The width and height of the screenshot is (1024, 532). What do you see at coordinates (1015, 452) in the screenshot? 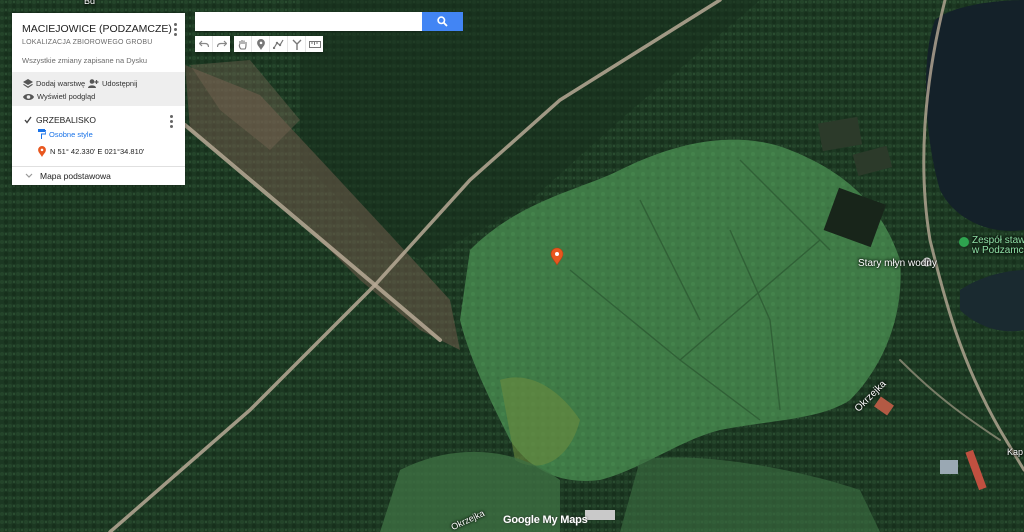
I see `place-label-kap: Kap` at bounding box center [1015, 452].